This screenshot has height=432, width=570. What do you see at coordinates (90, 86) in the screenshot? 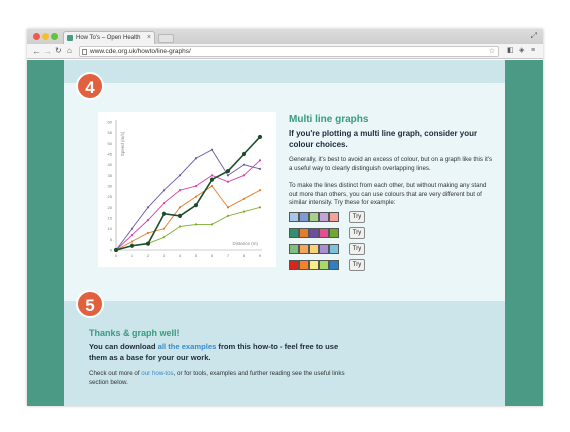
I see `step-4-badge: 4` at bounding box center [90, 86].